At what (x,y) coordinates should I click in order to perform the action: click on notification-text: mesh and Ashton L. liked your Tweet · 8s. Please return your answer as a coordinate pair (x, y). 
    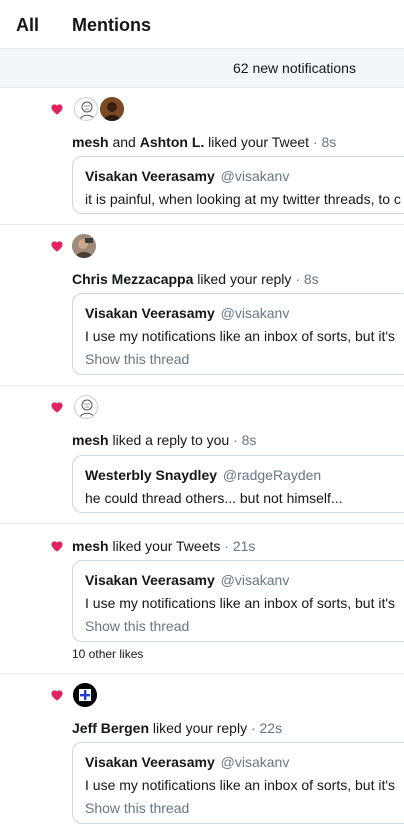
    Looking at the image, I should click on (204, 142).